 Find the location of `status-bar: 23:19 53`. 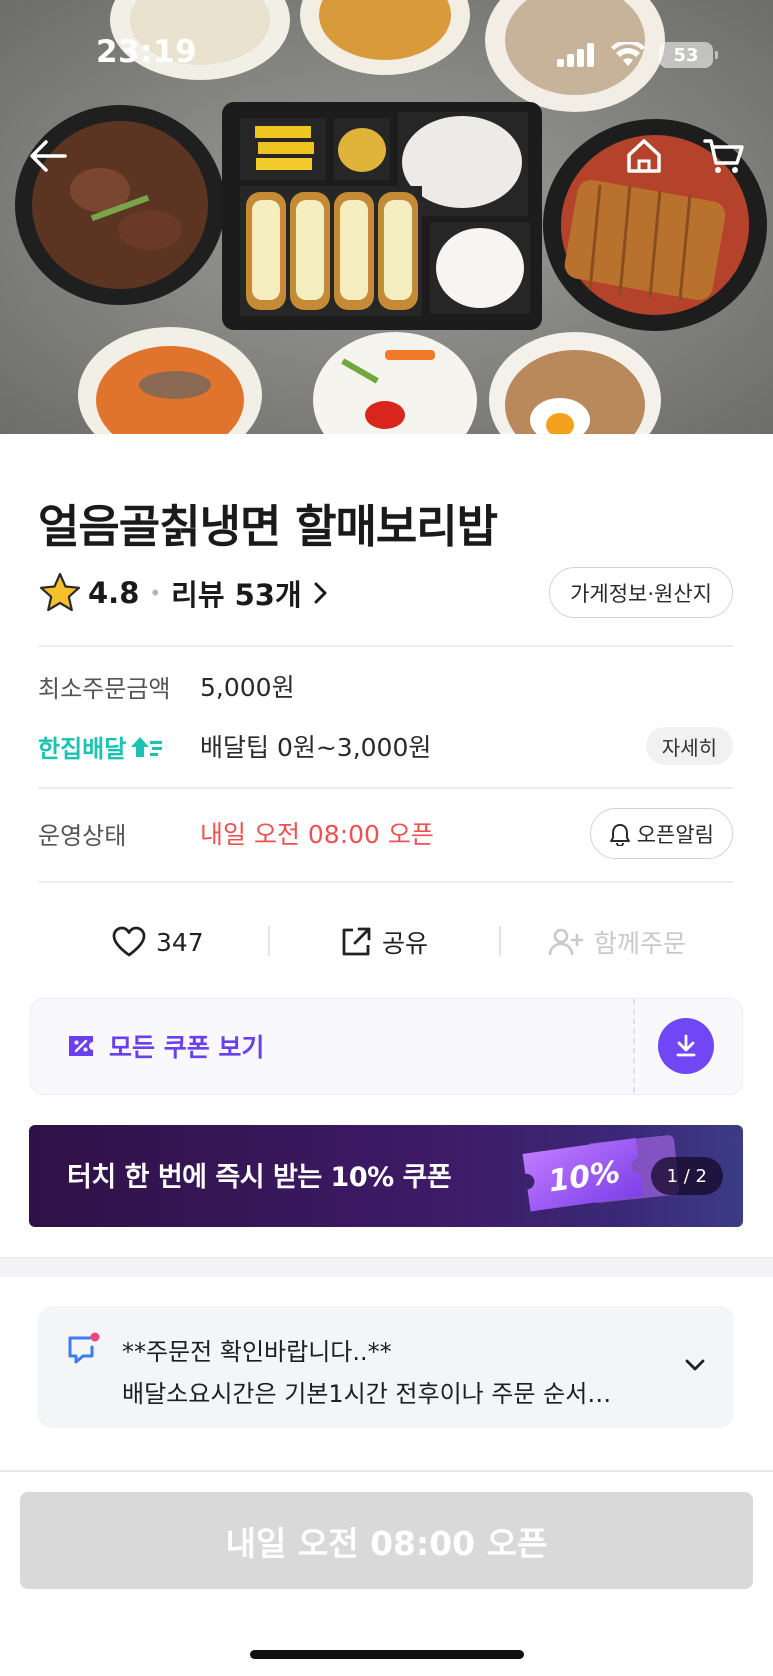

status-bar: 23:19 53 is located at coordinates (386, 55).